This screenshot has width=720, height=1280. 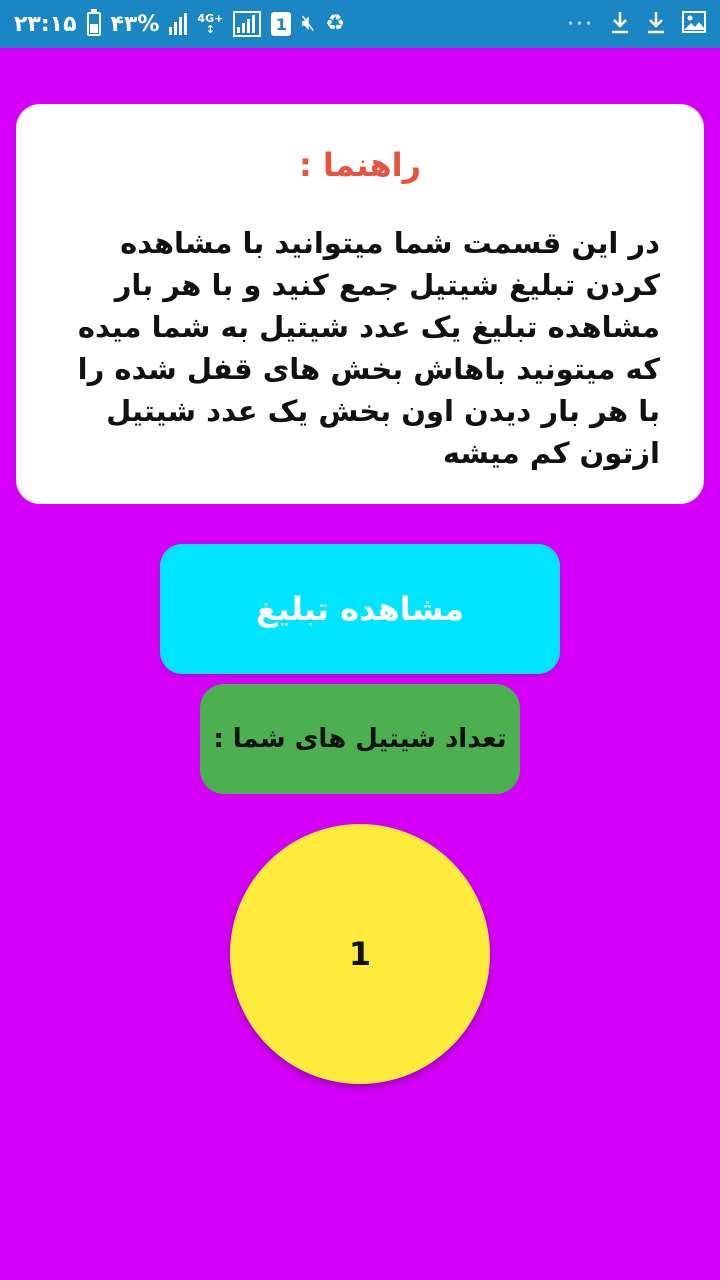 I want to click on status-bar-right: ···, so click(x=636, y=24).